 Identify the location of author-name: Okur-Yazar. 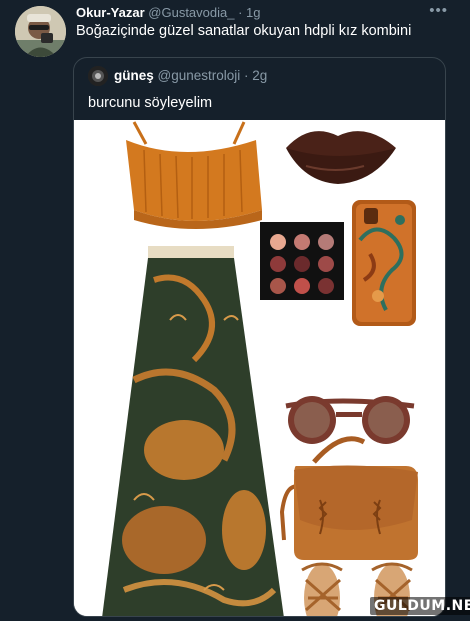
(110, 12).